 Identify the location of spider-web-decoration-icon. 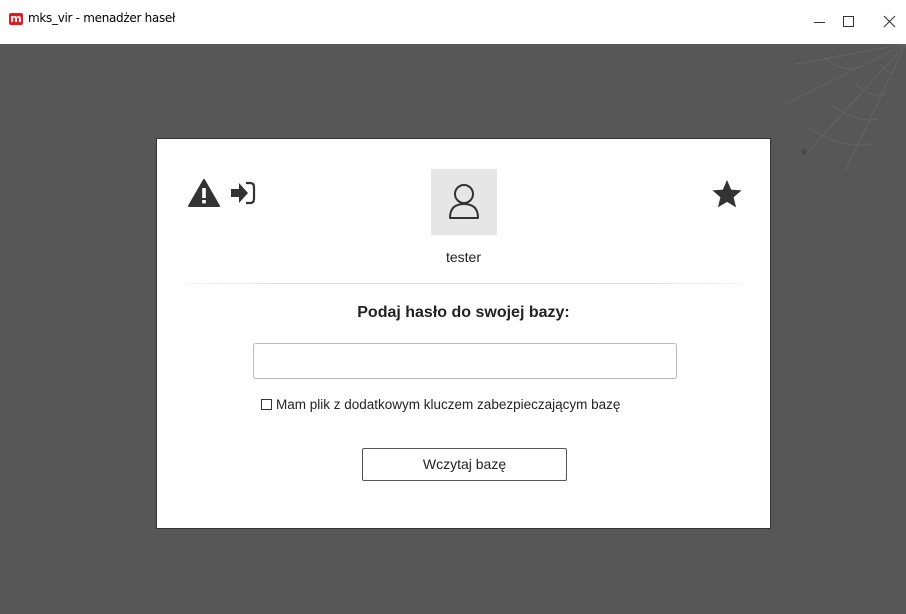
(846, 107).